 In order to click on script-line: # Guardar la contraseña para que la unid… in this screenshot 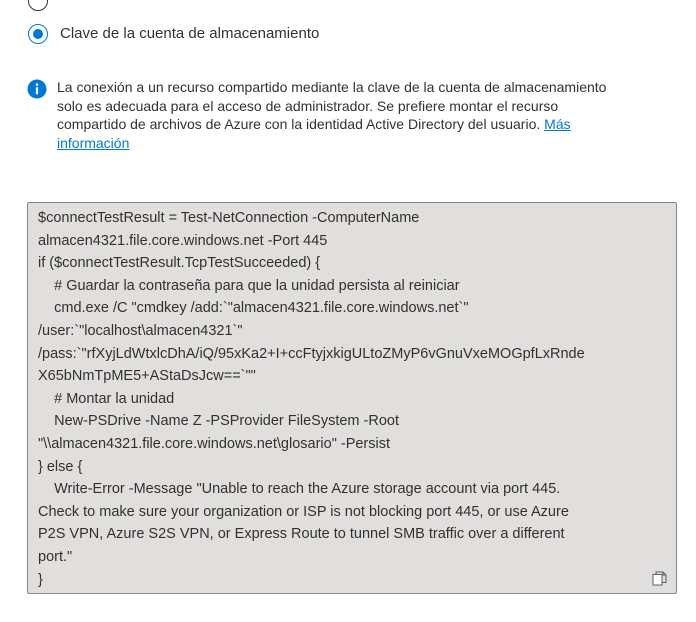, I will do `click(249, 285)`.